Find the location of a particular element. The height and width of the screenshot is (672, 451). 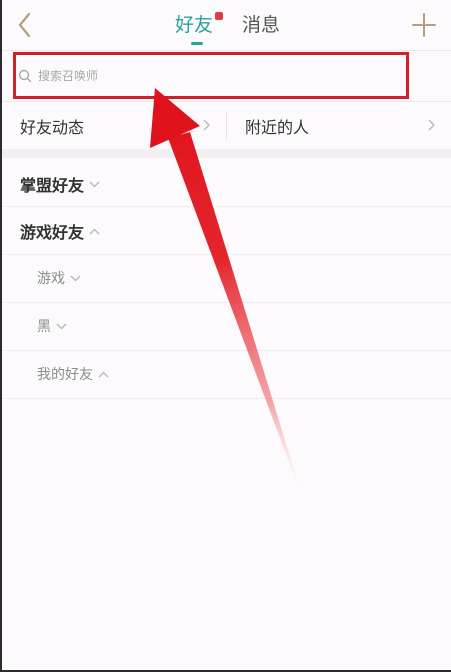

active-tab-indicator is located at coordinates (197, 43).